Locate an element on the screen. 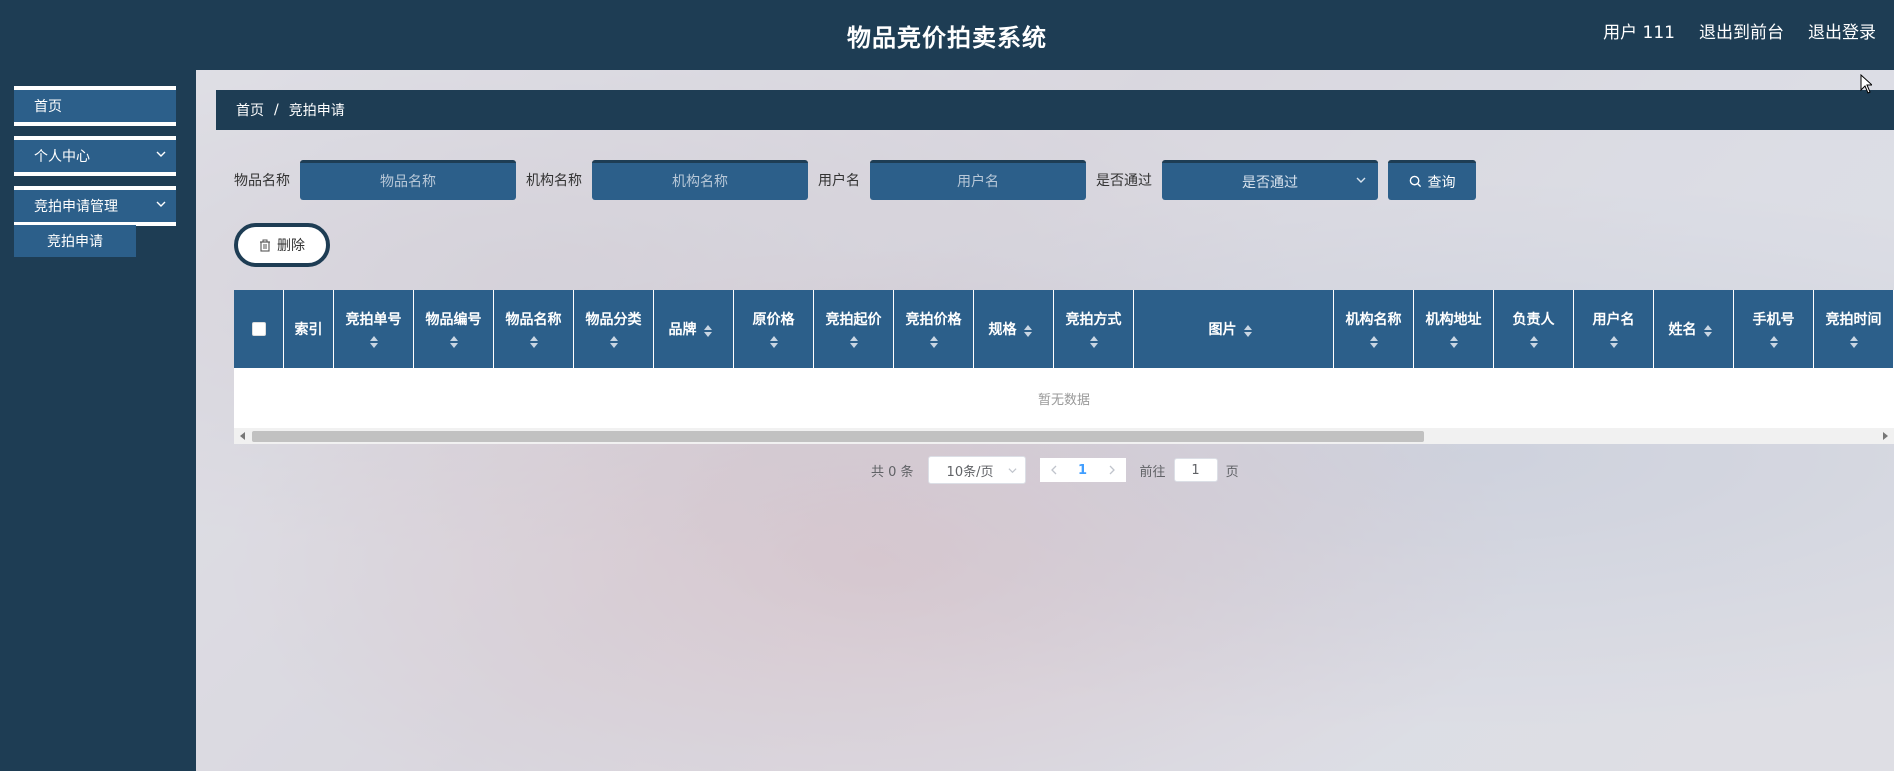 The height and width of the screenshot is (771, 1894). prev-page-button is located at coordinates (1053, 470).